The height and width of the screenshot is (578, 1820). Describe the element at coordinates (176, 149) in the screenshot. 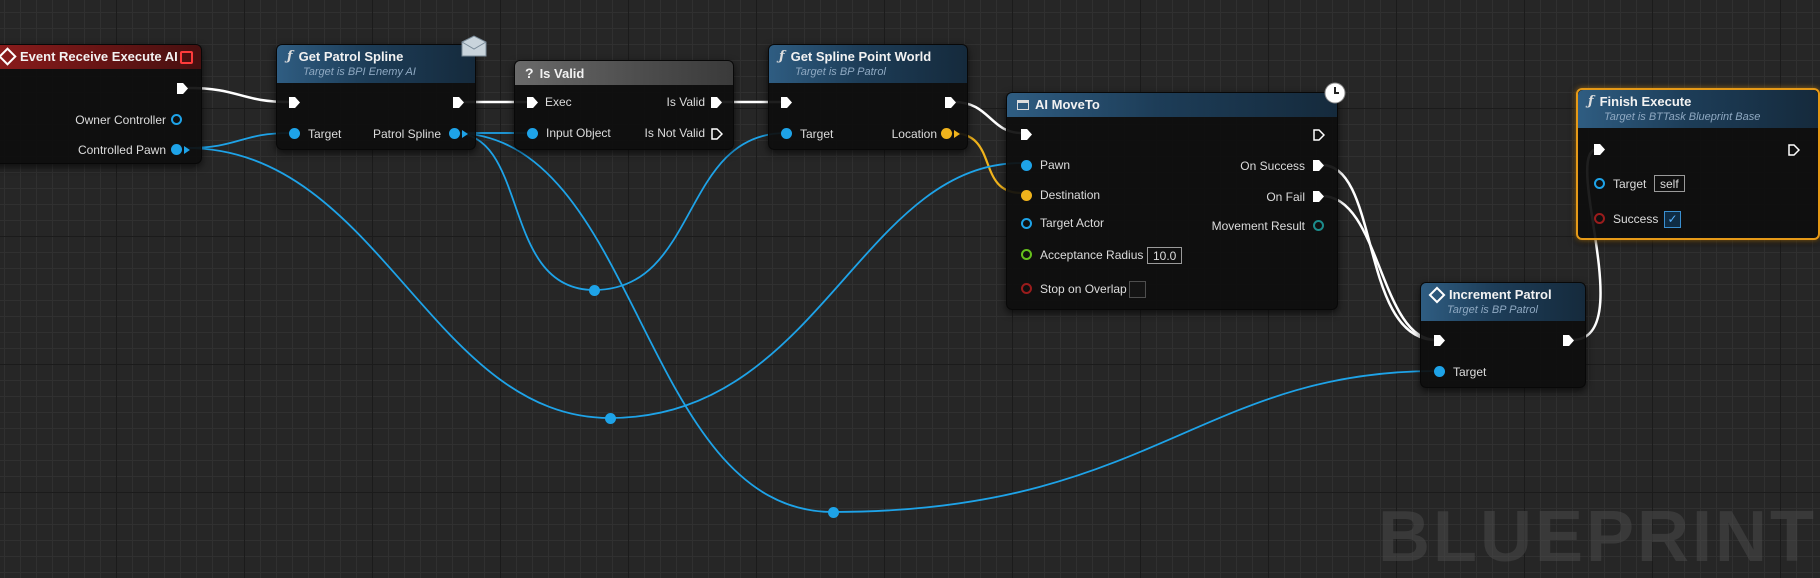

I see `controlled-pawn-pin` at that location.